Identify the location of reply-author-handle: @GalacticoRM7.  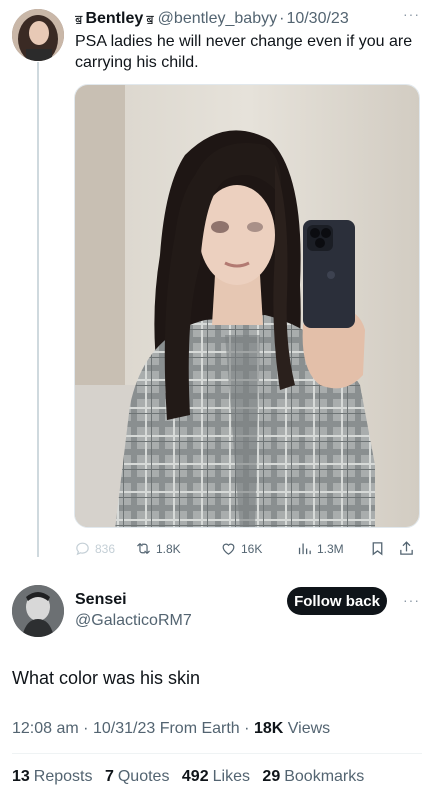
(133, 621).